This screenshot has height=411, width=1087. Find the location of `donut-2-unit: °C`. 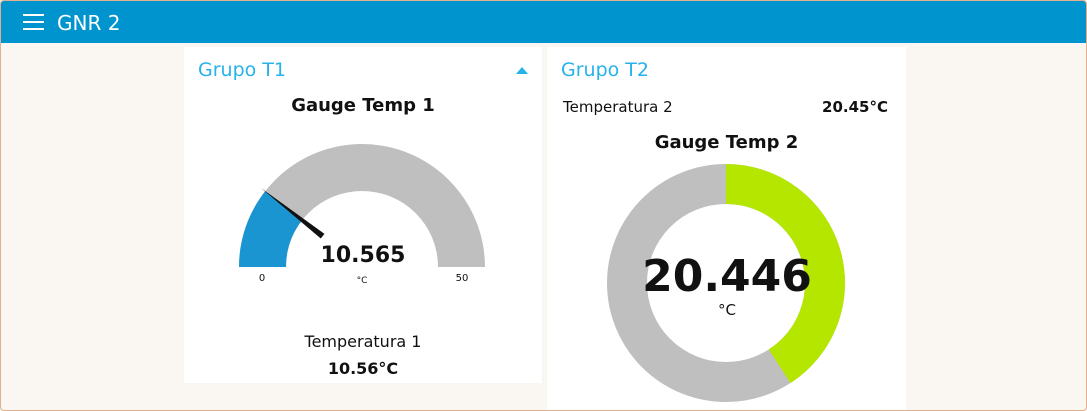

donut-2-unit: °C is located at coordinates (727, 310).